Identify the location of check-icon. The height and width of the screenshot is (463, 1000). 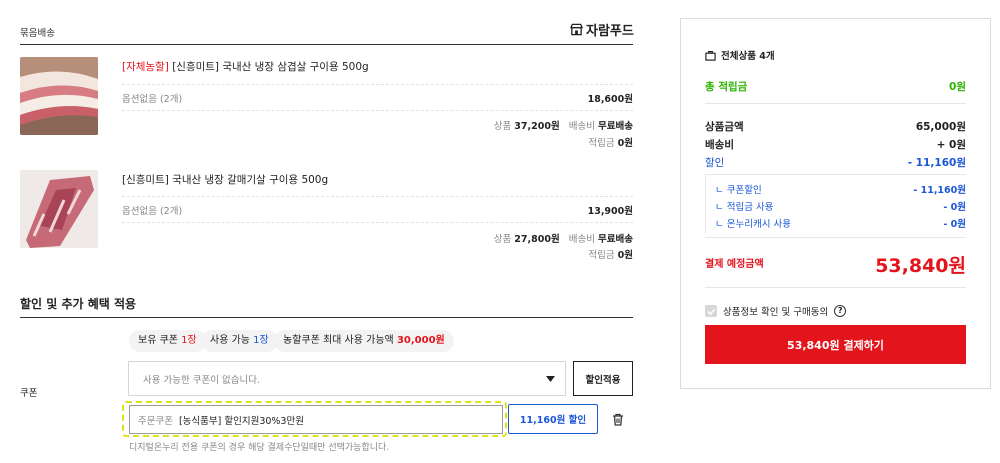
(711, 311).